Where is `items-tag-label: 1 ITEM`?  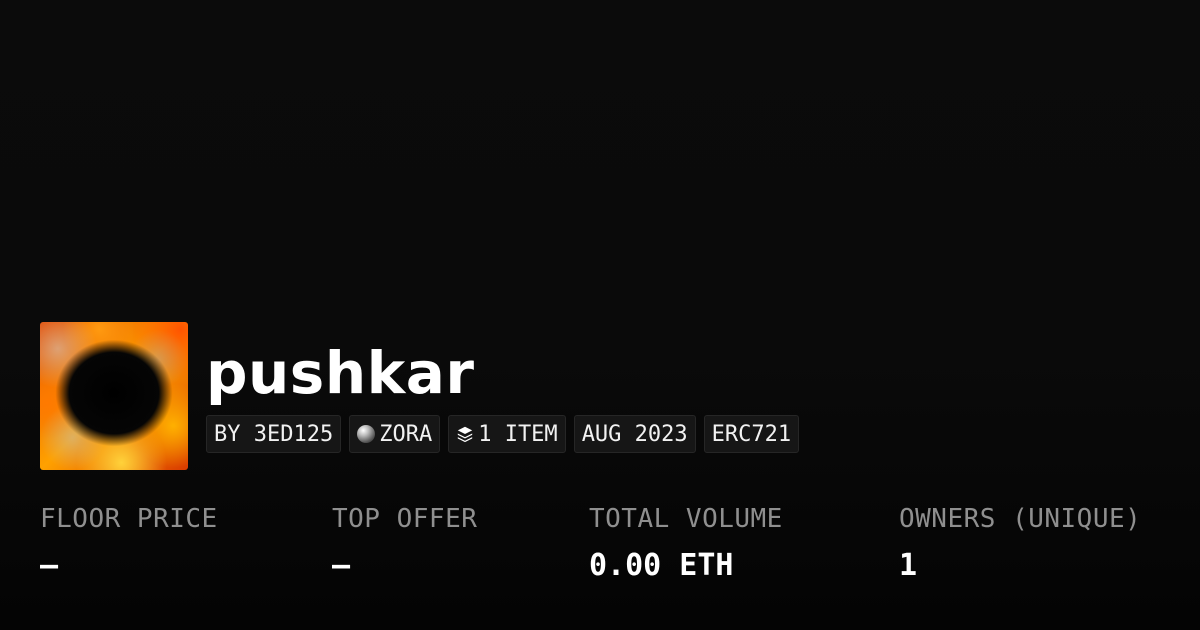
items-tag-label: 1 ITEM is located at coordinates (518, 434).